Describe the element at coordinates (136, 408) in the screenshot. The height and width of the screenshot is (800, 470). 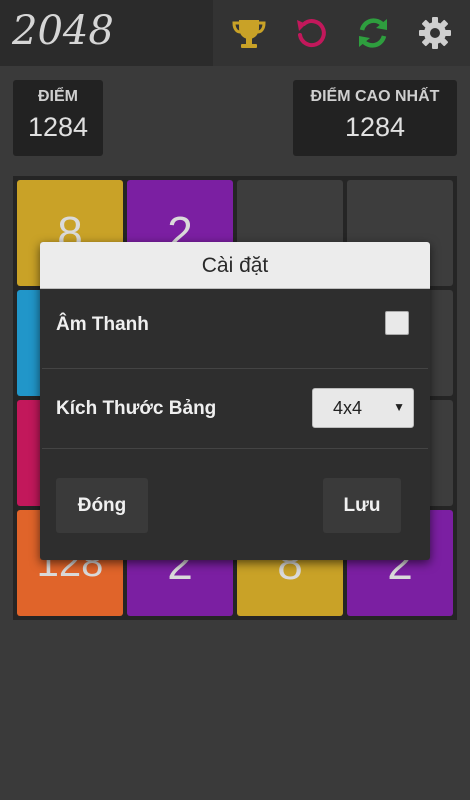
I see `board-size-label: Kích Thước Bảng` at that location.